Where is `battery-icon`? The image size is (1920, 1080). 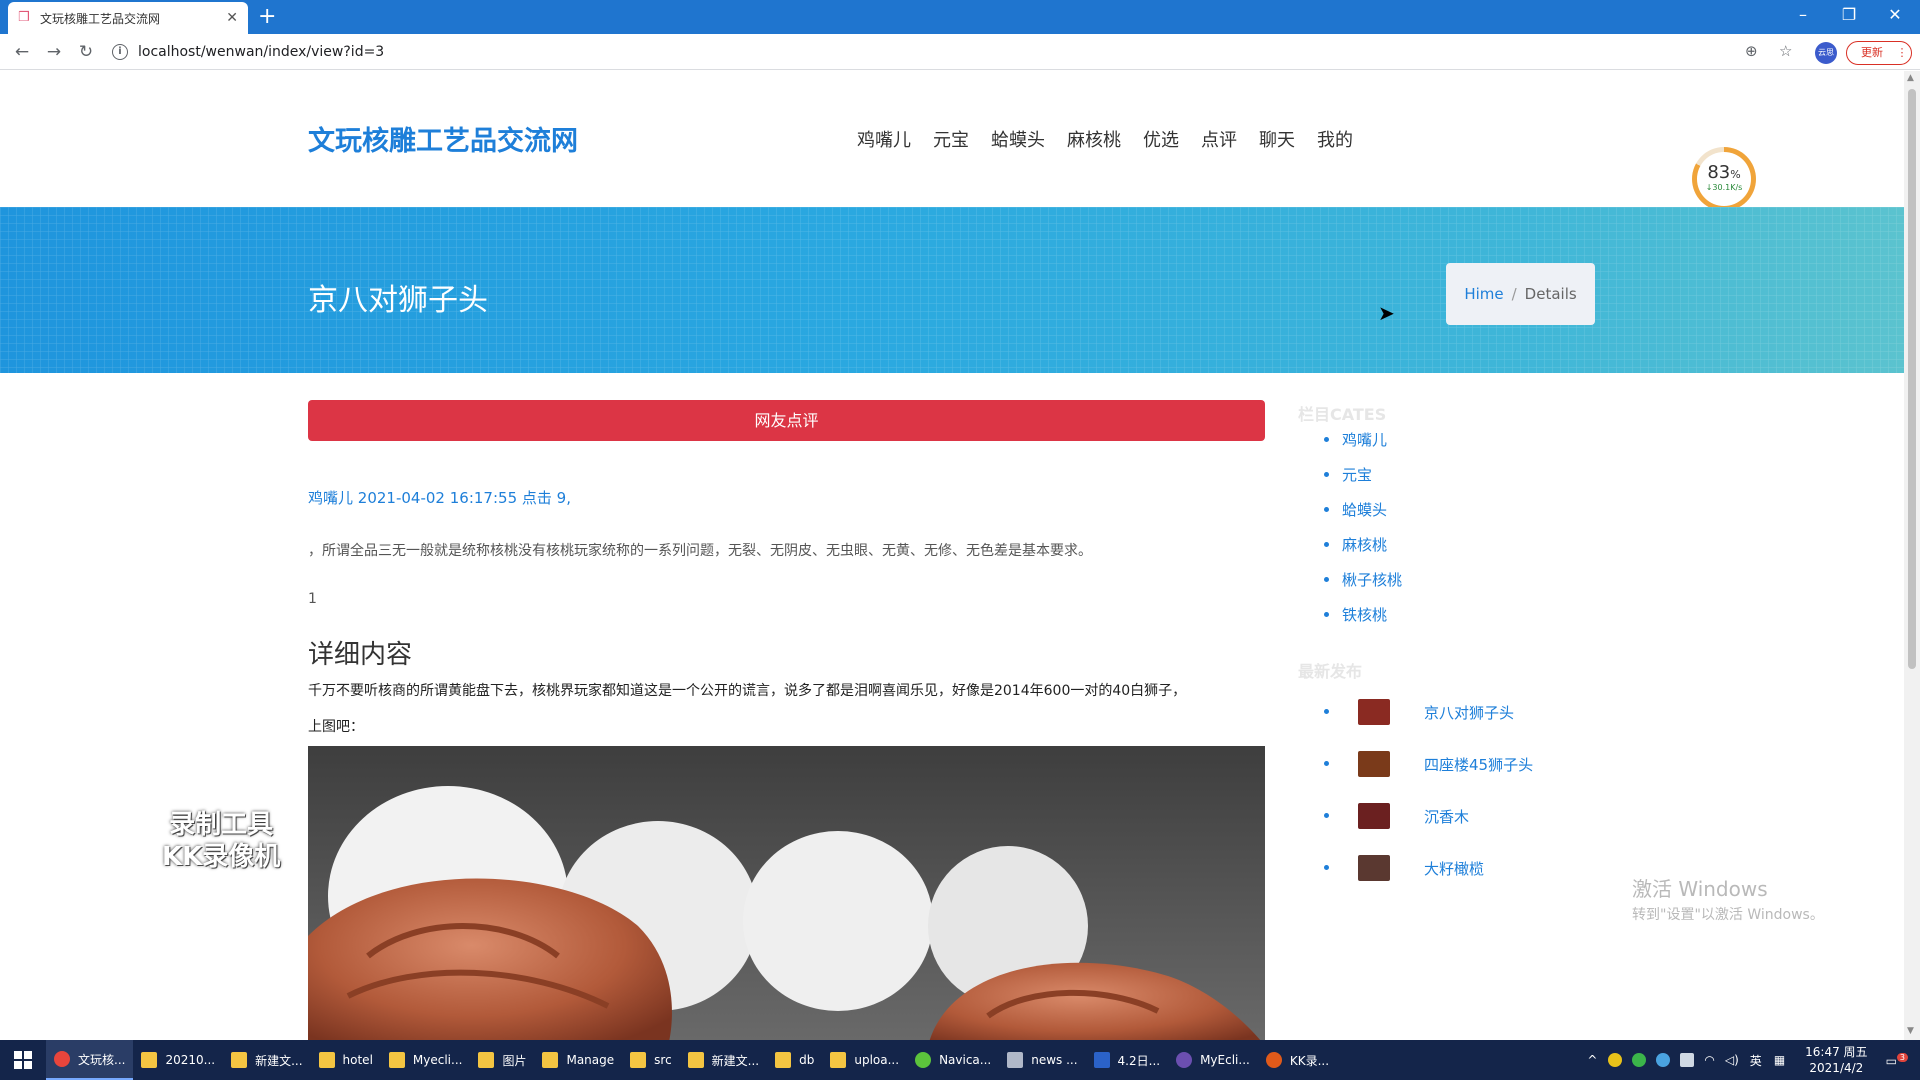 battery-icon is located at coordinates (1687, 1060).